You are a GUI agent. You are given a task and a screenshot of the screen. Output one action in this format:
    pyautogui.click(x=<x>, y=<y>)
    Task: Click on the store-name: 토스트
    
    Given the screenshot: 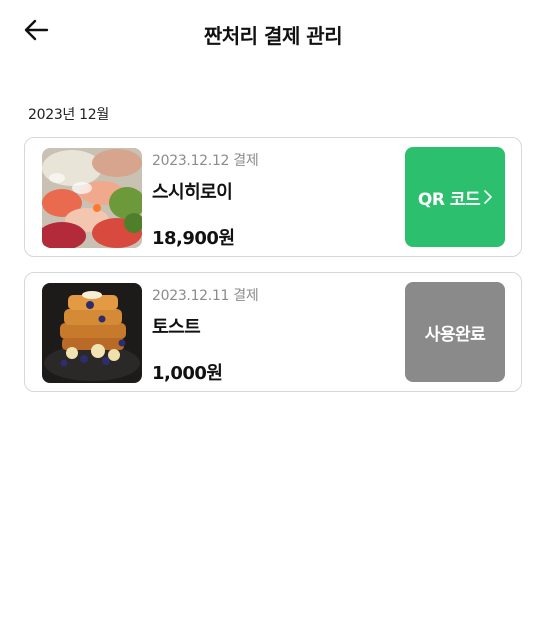 What is the action you would take?
    pyautogui.click(x=176, y=327)
    